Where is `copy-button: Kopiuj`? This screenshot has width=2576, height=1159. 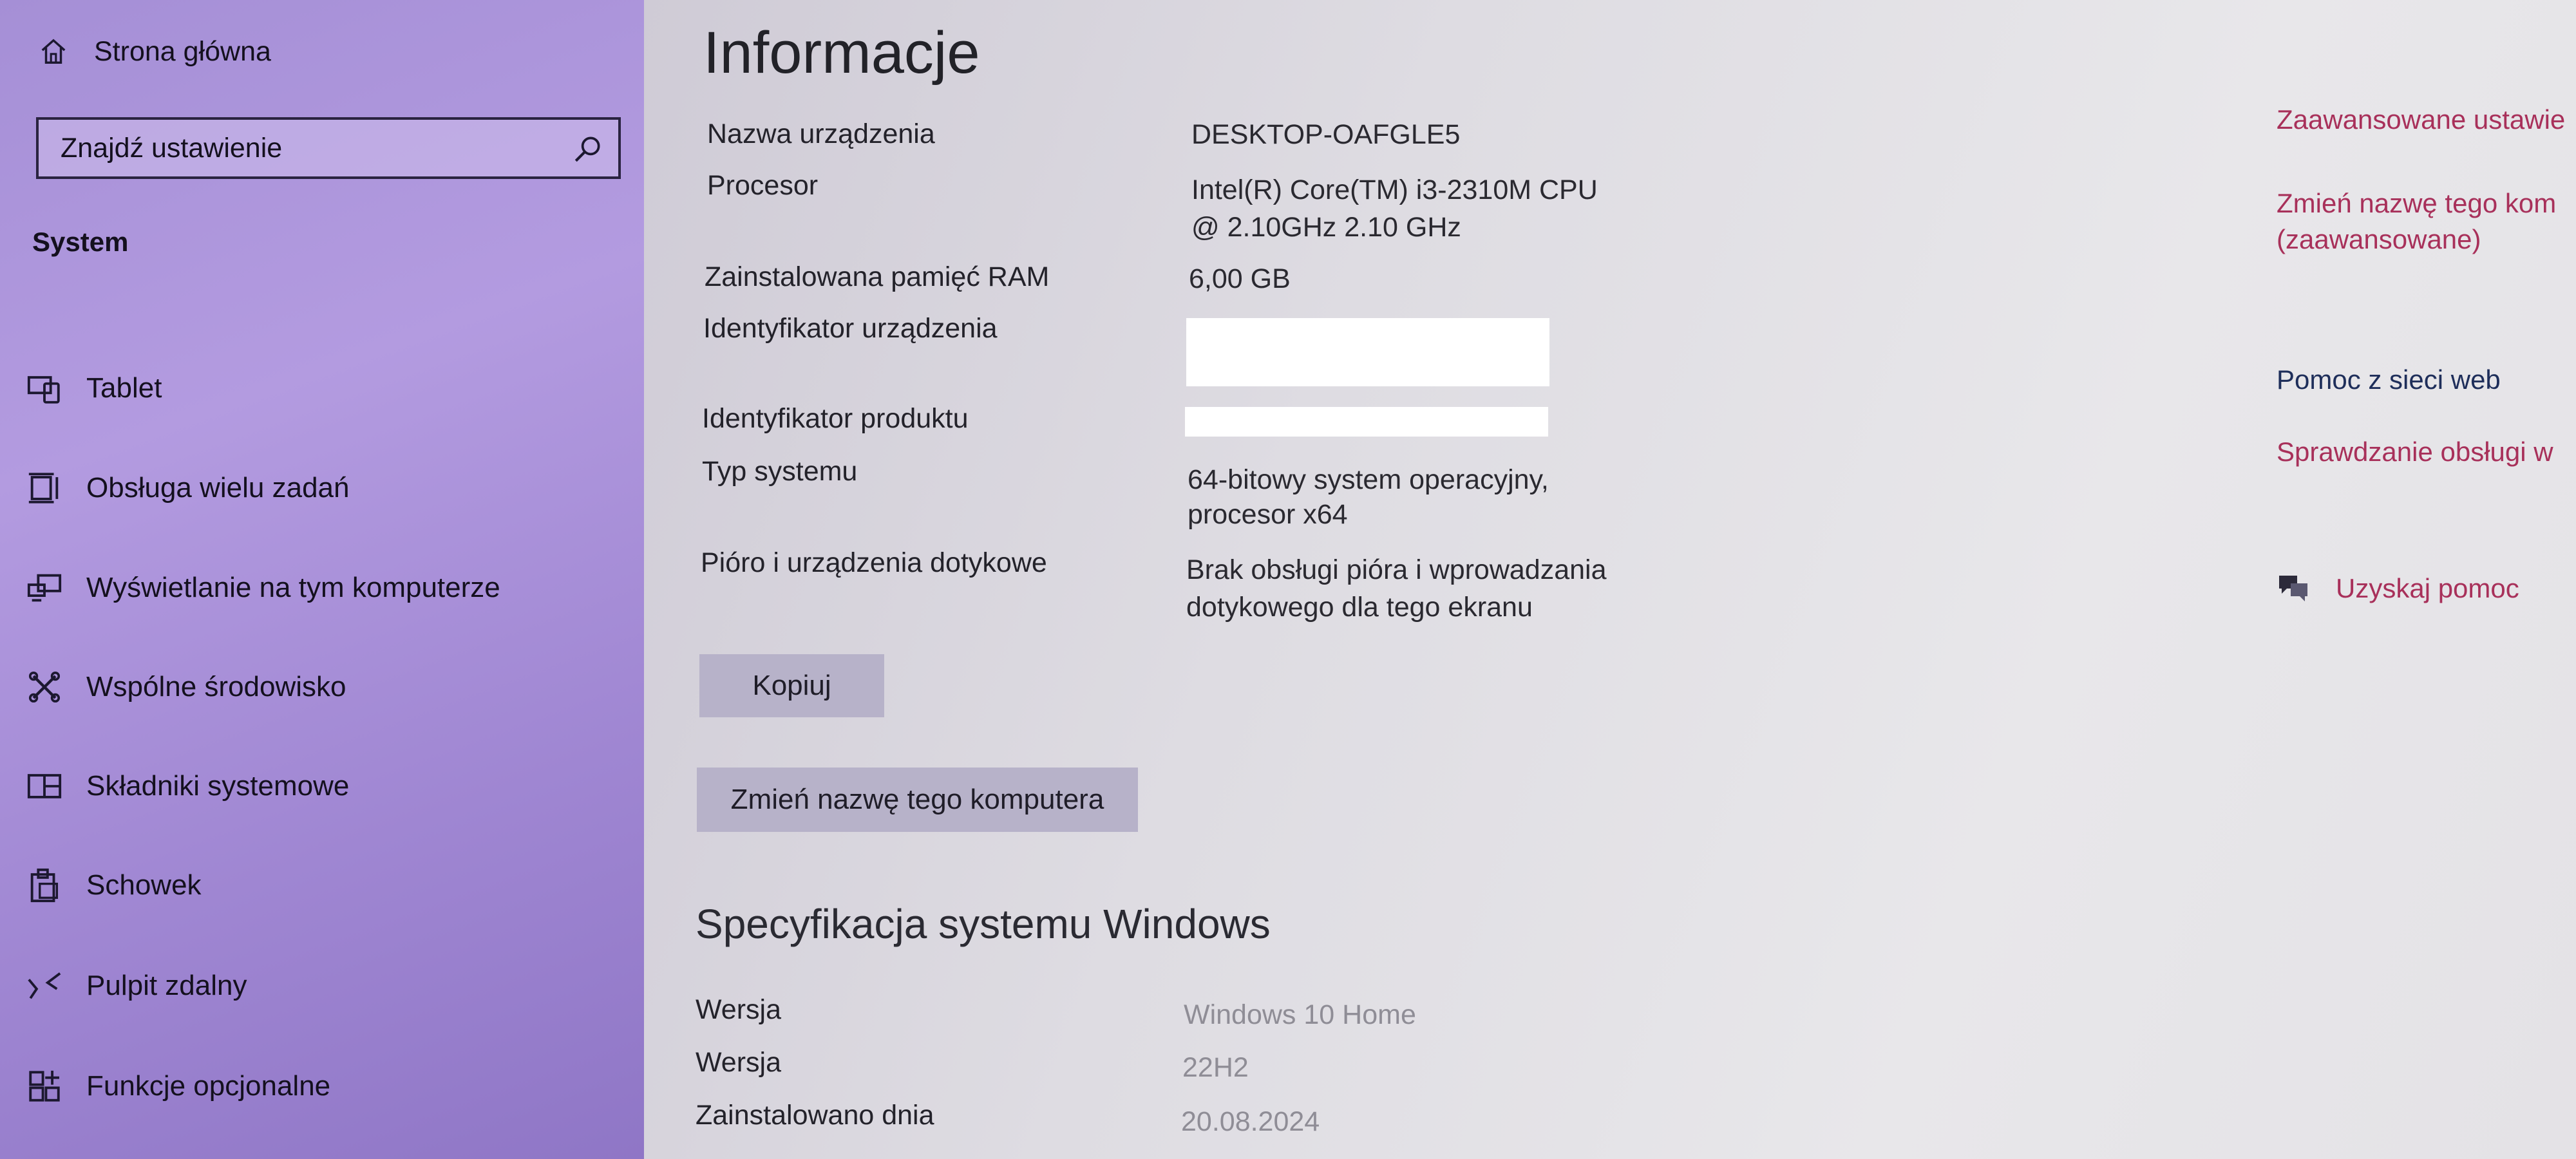
copy-button: Kopiuj is located at coordinates (791, 685).